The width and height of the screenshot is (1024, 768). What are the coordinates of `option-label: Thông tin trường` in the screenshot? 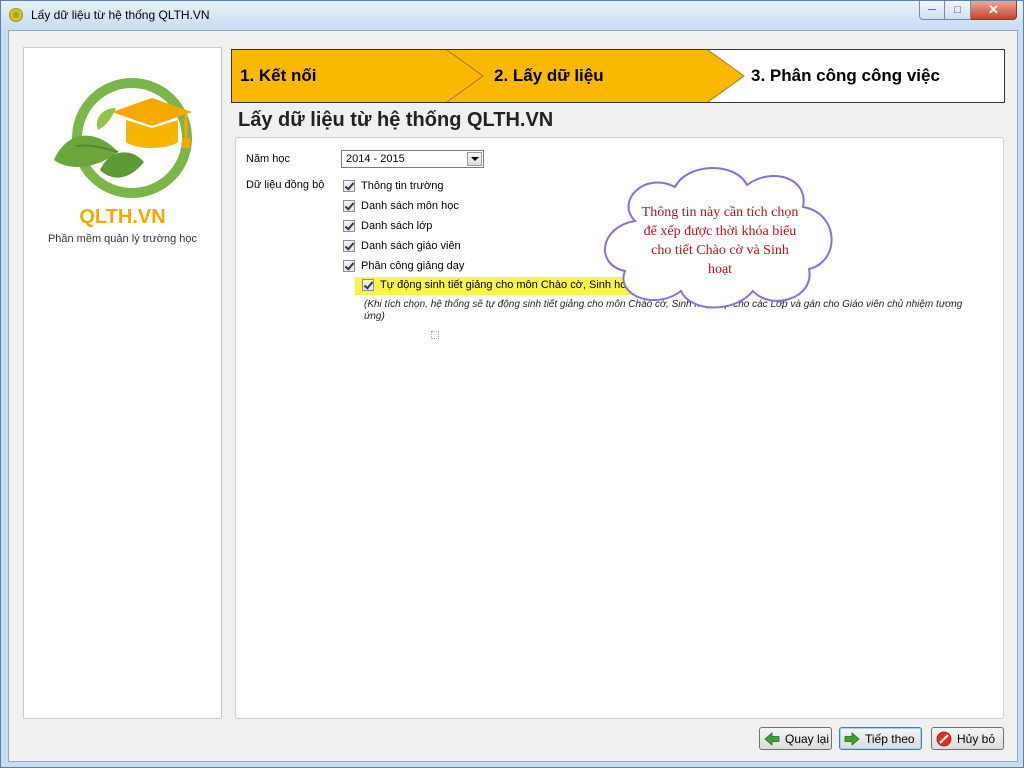 It's located at (402, 186).